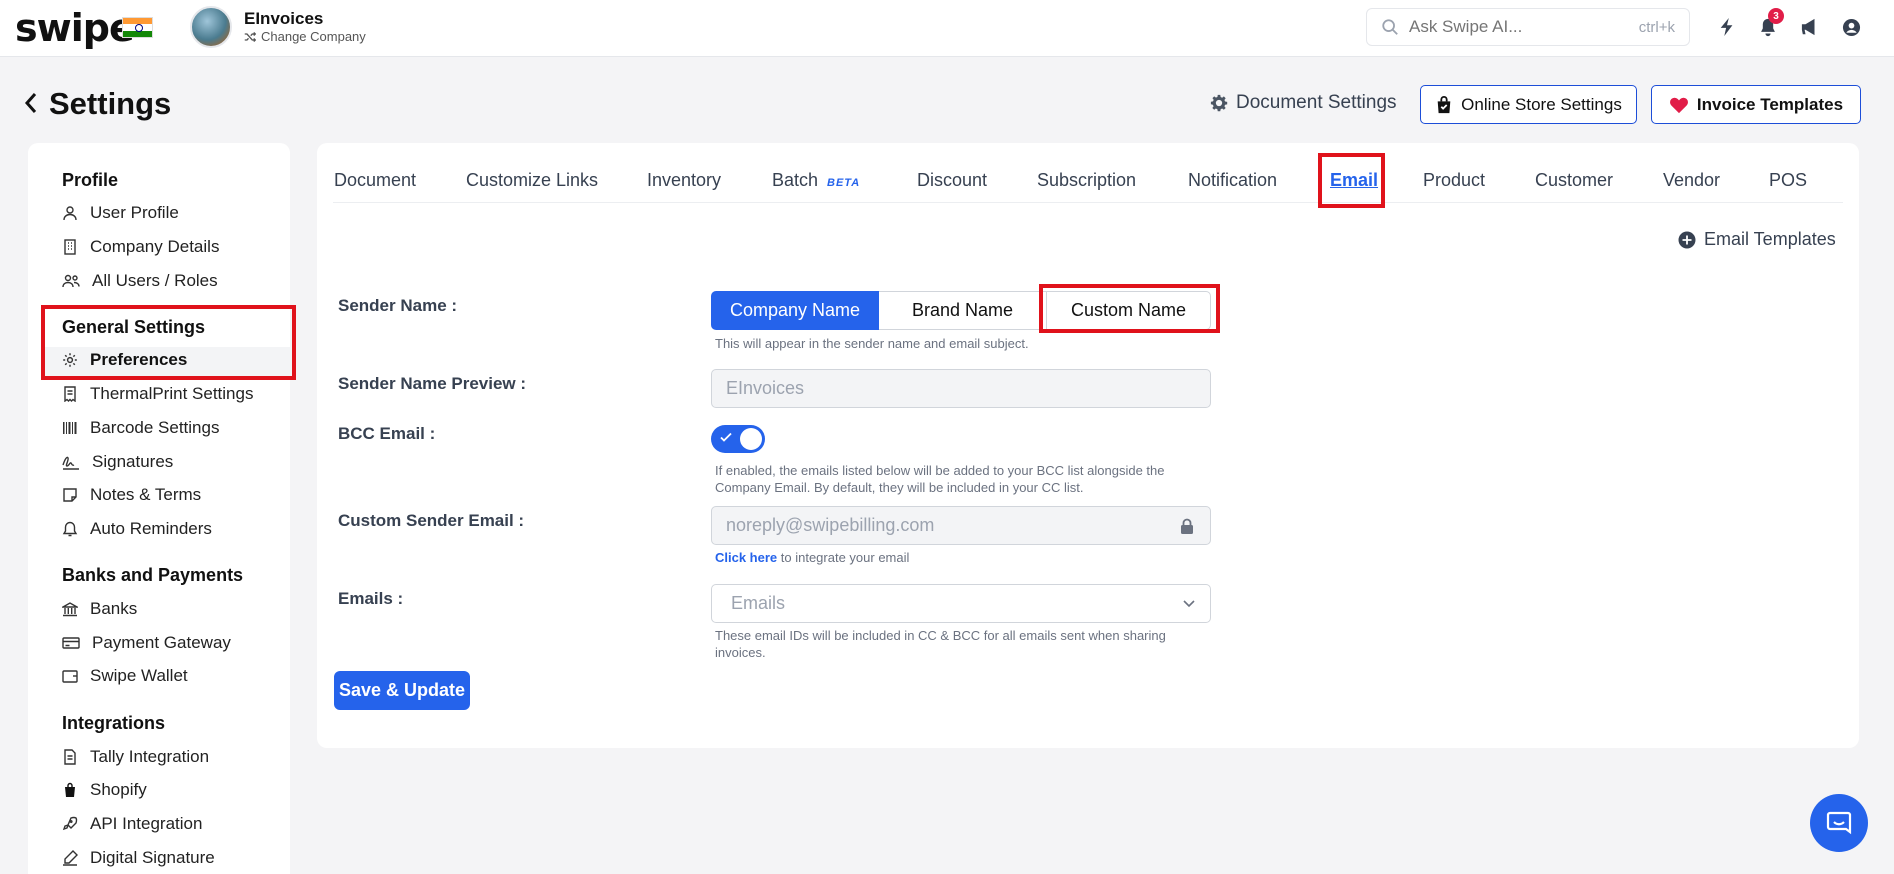 The image size is (1894, 874). Describe the element at coordinates (1770, 104) in the screenshot. I see `invoice-templates-label: Invoice Templates` at that location.